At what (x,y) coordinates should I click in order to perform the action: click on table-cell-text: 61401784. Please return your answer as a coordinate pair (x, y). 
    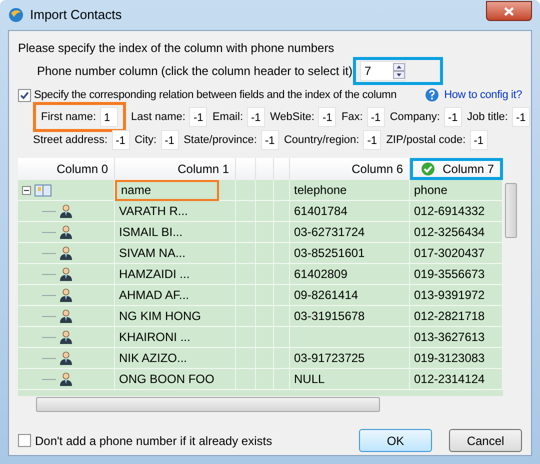
    Looking at the image, I should click on (320, 211).